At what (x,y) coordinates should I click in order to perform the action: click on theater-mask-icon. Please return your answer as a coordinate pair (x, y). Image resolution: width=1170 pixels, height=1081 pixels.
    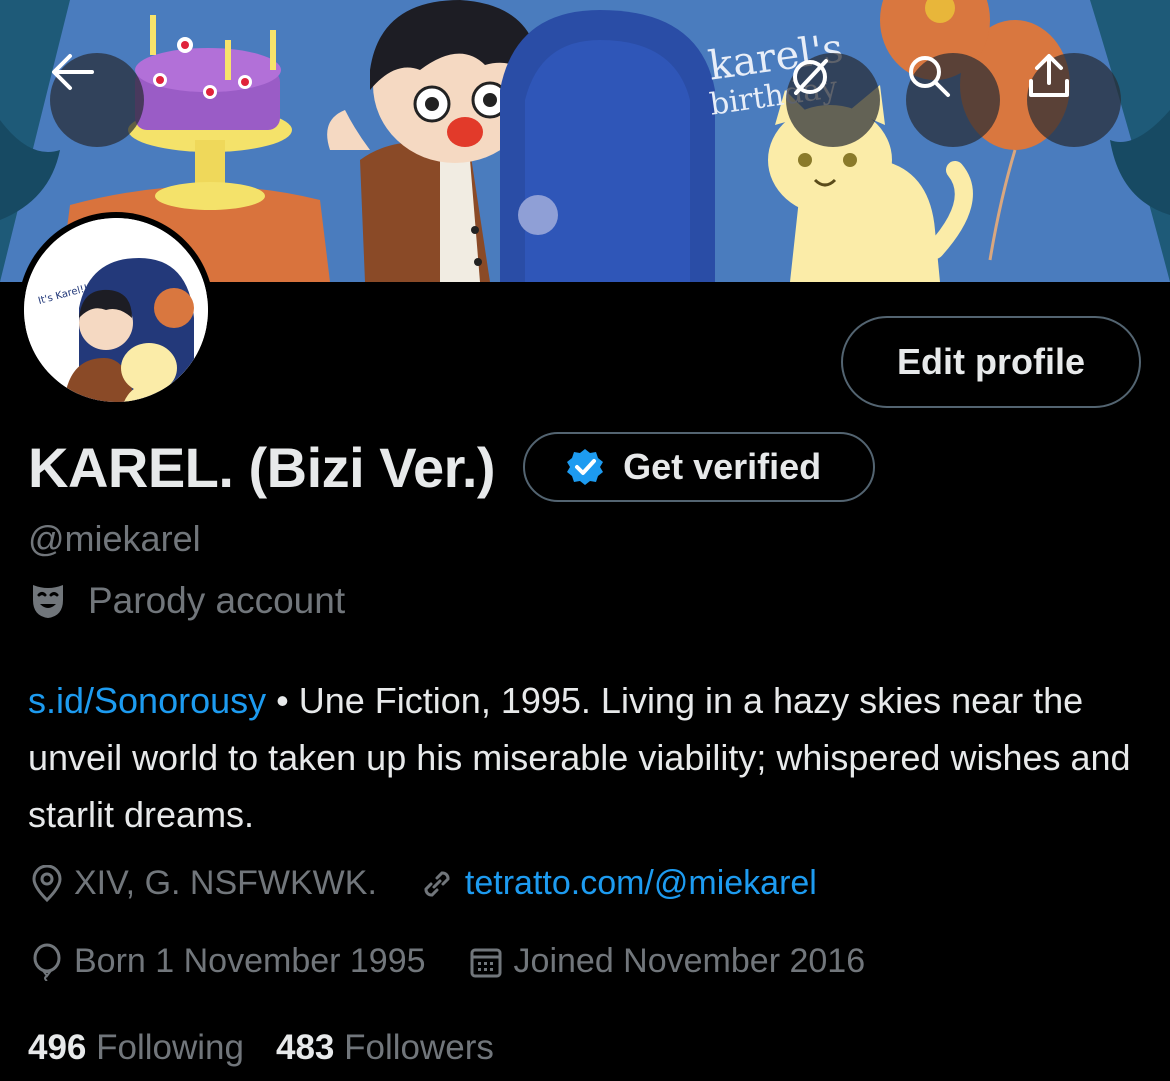
    Looking at the image, I should click on (48, 601).